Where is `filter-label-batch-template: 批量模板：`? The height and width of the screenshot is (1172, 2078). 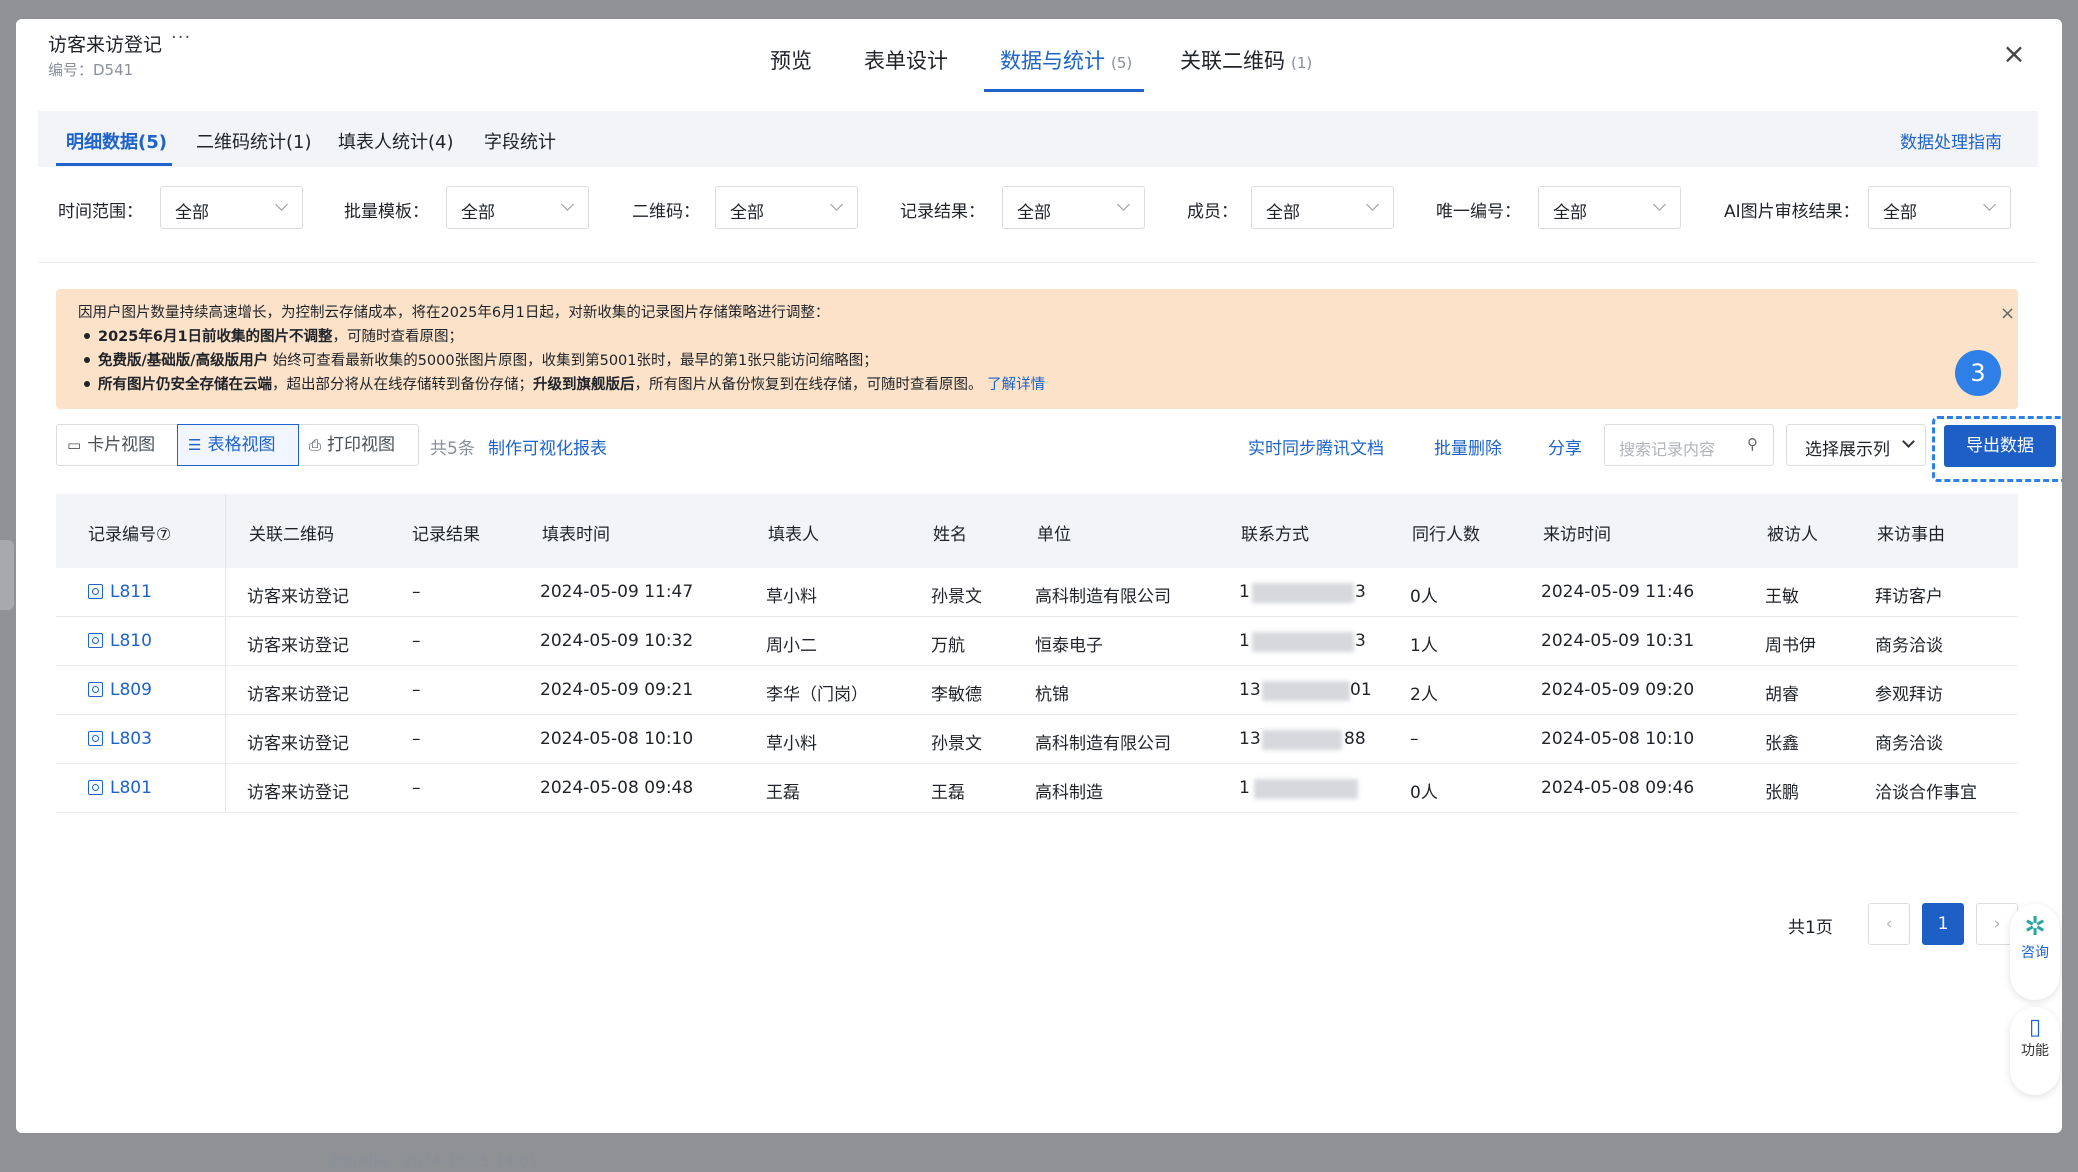 filter-label-batch-template: 批量模板： is located at coordinates (386, 212).